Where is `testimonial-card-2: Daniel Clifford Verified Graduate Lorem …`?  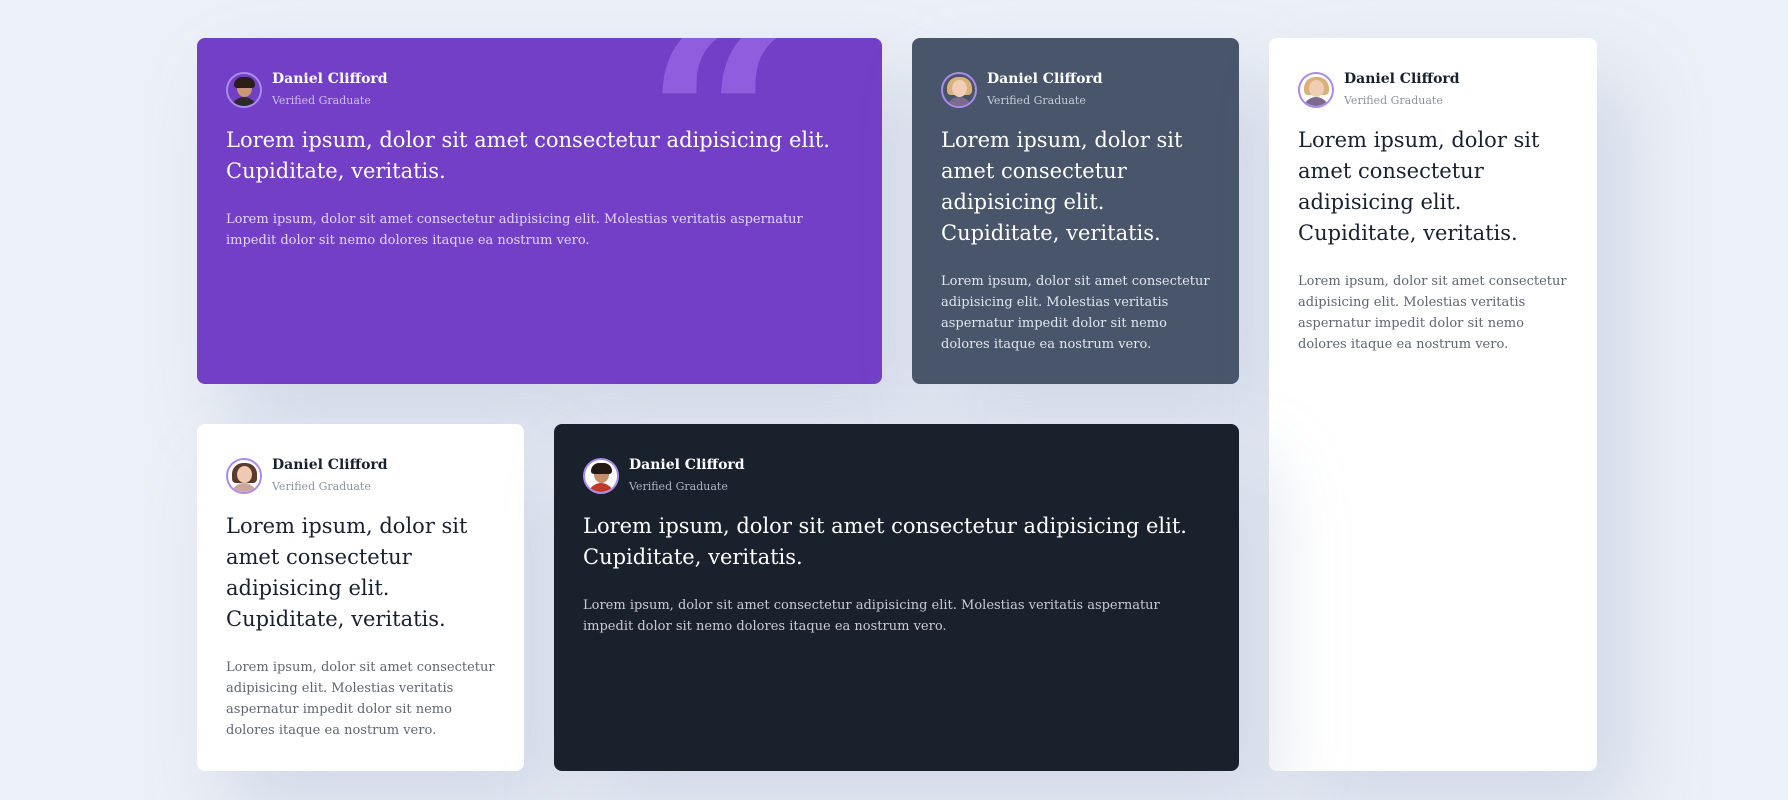
testimonial-card-2: Daniel Clifford Verified Graduate Lorem … is located at coordinates (1075, 211).